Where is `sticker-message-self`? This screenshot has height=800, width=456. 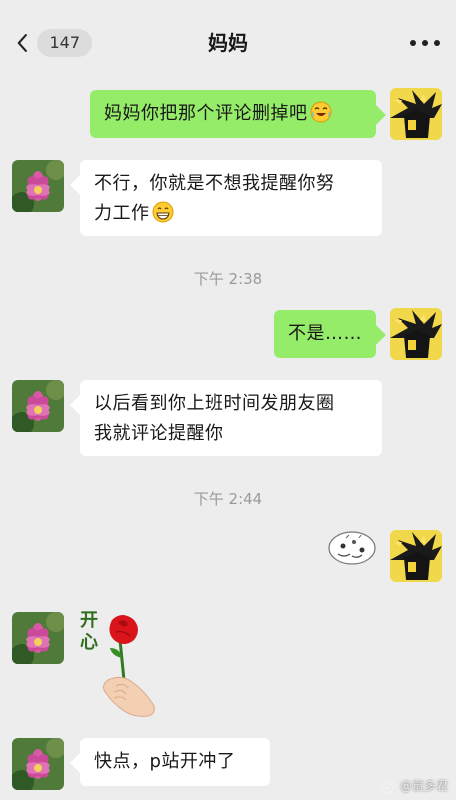 sticker-message-self is located at coordinates (352, 548).